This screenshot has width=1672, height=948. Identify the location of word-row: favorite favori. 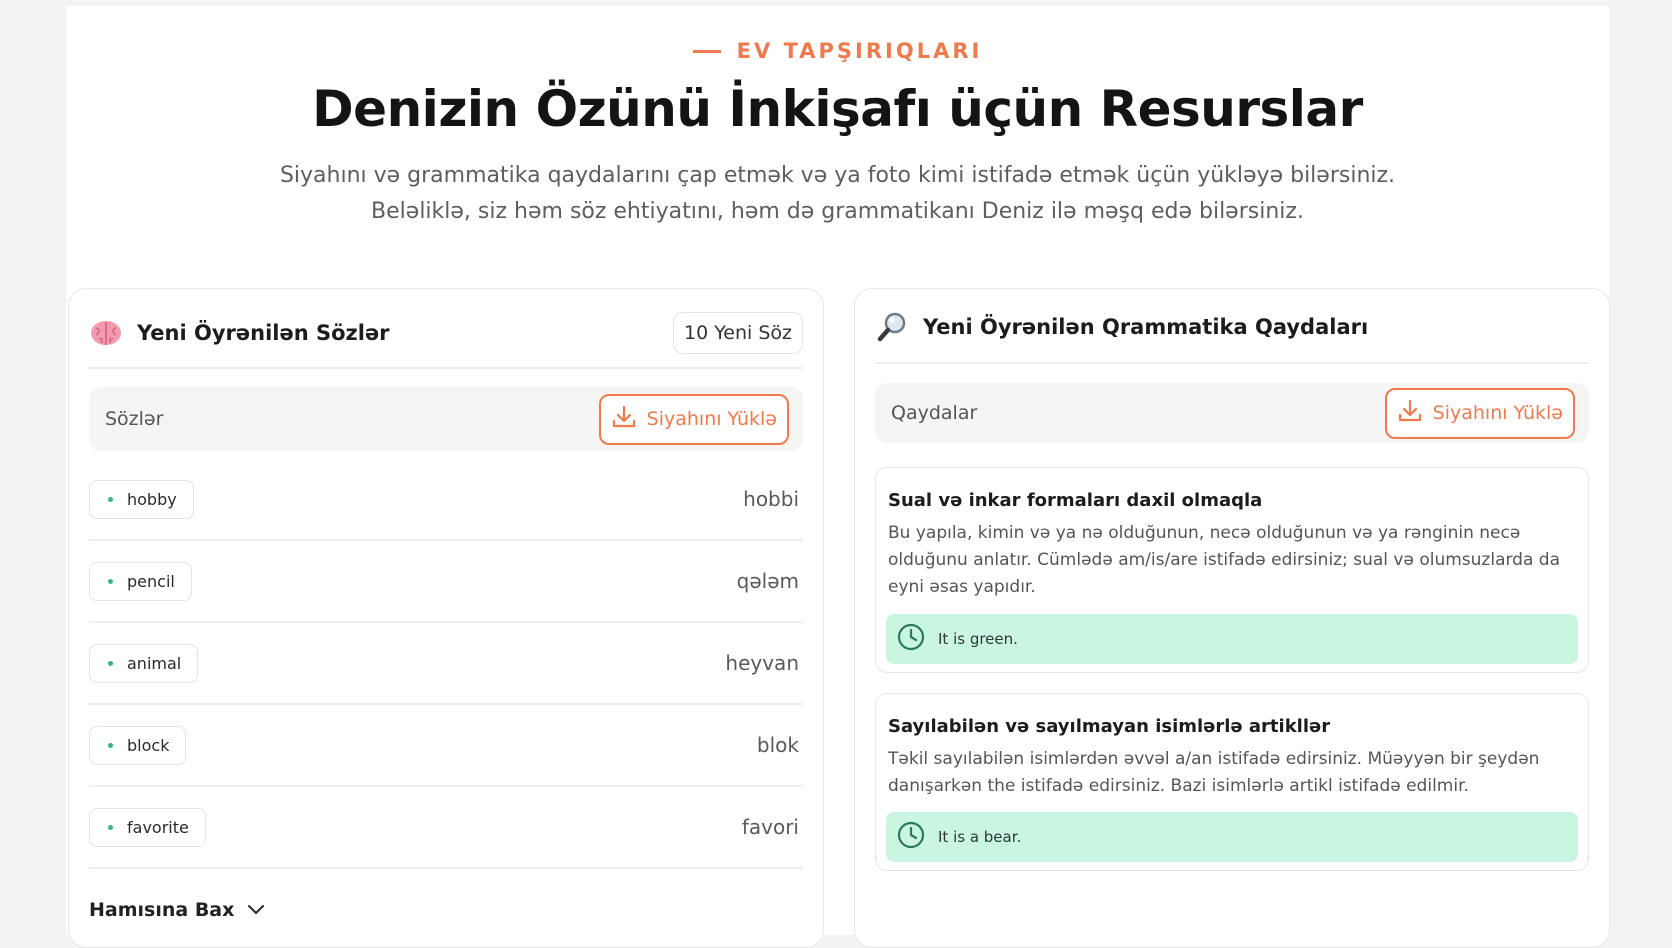
(446, 828).